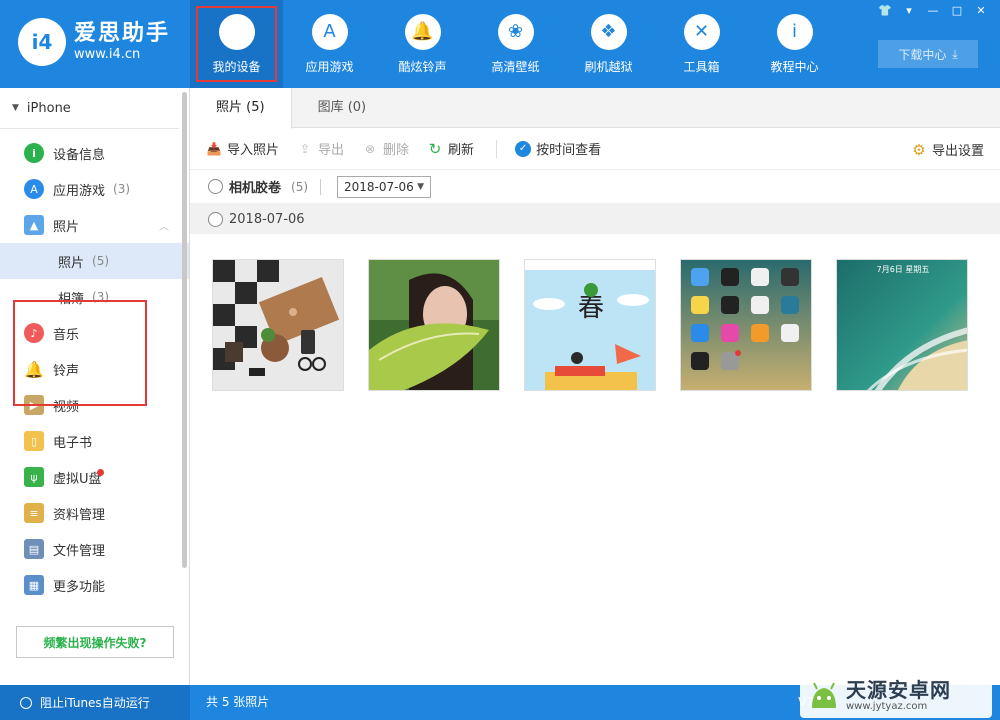  I want to click on spring-illustration-image: 春, so click(590, 325).